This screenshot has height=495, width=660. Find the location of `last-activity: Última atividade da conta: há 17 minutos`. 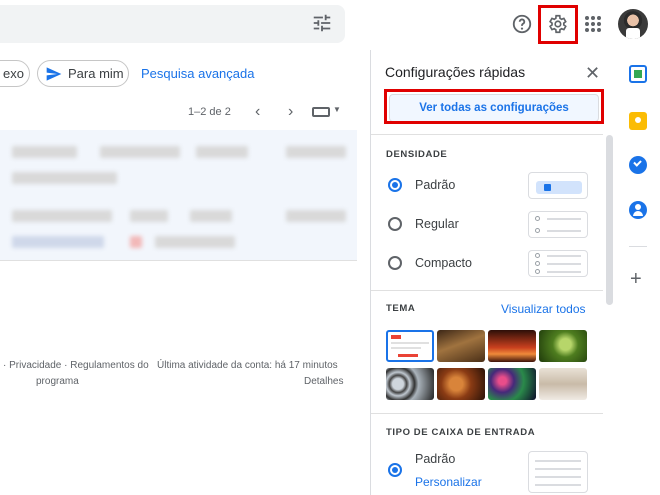

last-activity: Última atividade da conta: há 17 minutos is located at coordinates (247, 365).